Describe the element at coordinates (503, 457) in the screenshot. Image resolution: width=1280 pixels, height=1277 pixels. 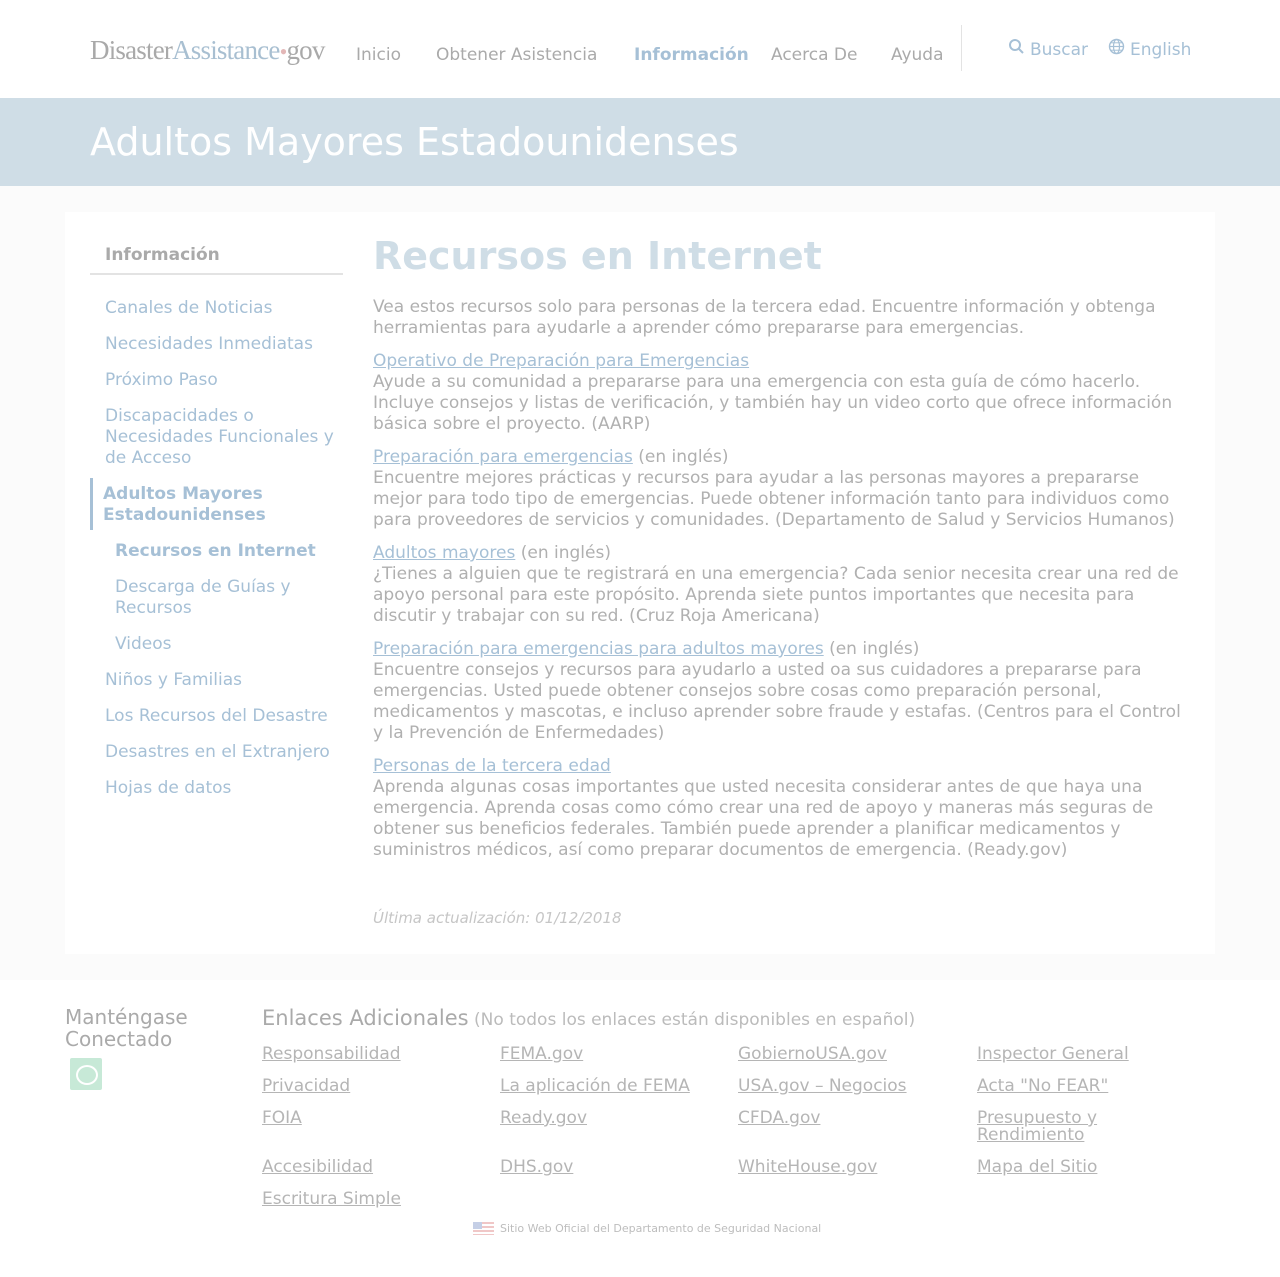
I see `resource-link: Preparación para emergencias` at that location.